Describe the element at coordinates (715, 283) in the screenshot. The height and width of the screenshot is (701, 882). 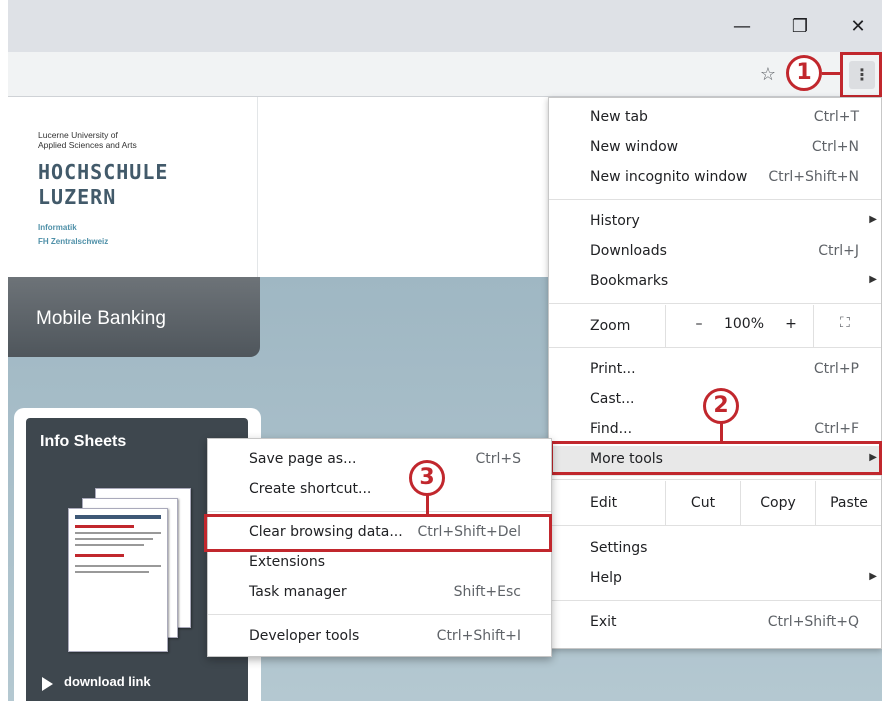
I see `menu-item-bookmarks: Bookmarks ▶` at that location.